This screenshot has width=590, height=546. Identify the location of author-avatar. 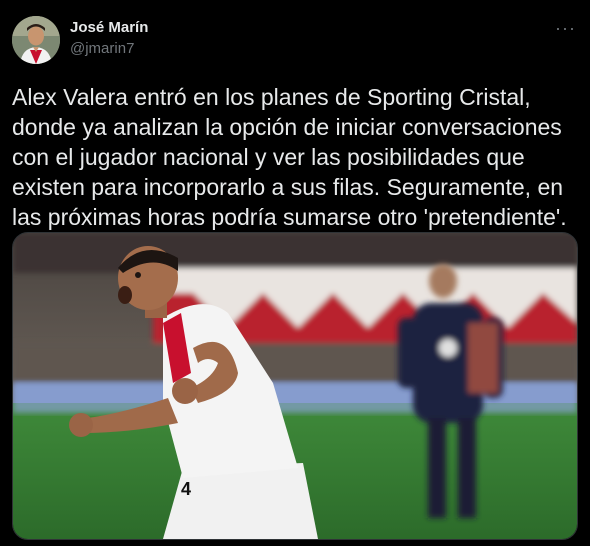
(36, 40).